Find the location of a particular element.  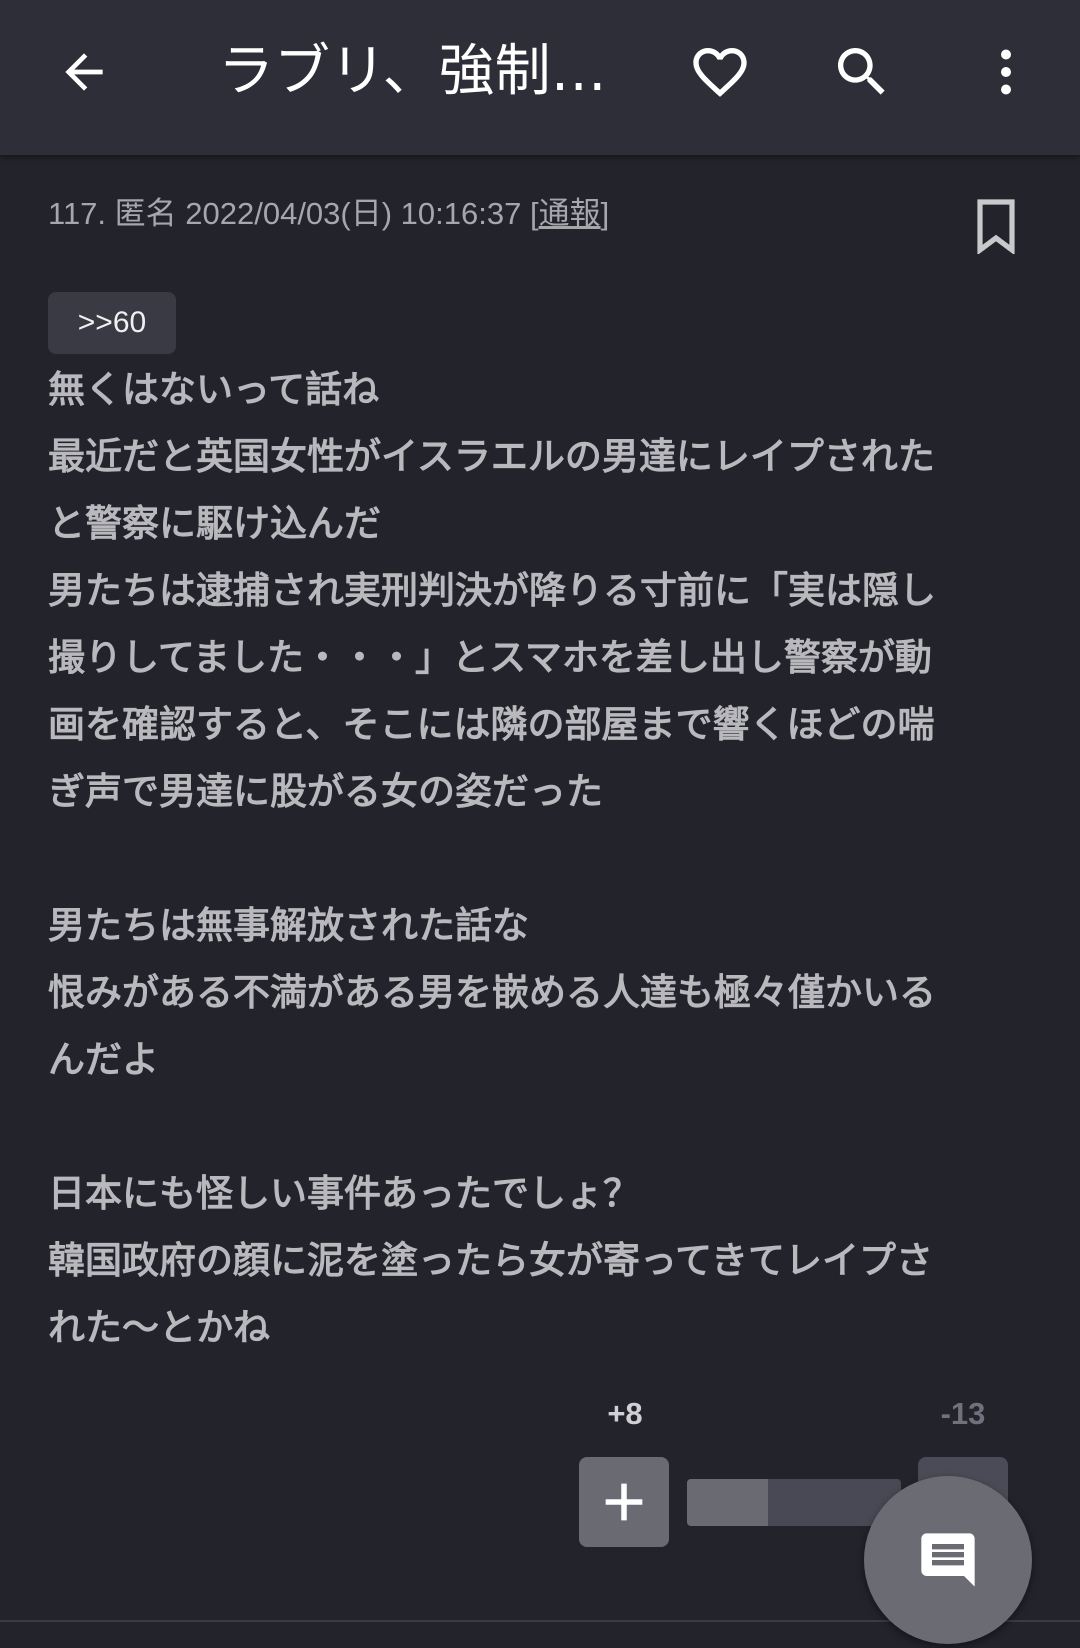

back-button is located at coordinates (84, 72).